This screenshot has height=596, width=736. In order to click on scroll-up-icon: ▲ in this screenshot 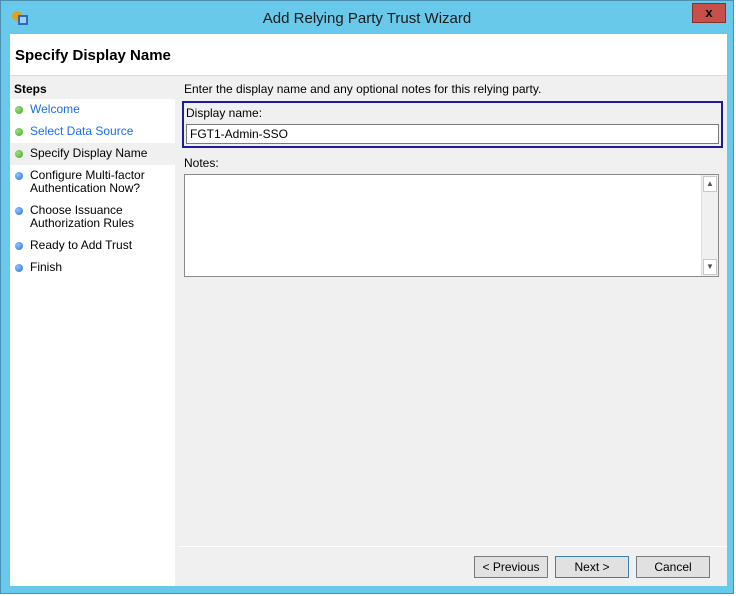, I will do `click(710, 184)`.